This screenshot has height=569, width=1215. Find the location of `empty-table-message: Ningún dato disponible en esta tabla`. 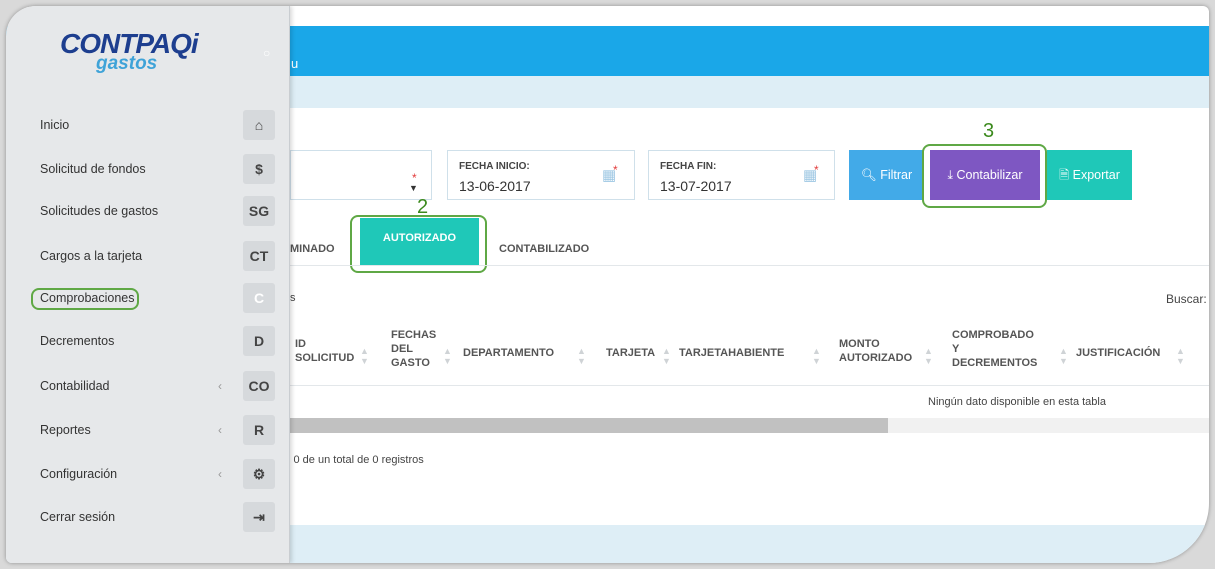

empty-table-message: Ningún dato disponible en esta tabla is located at coordinates (1017, 402).